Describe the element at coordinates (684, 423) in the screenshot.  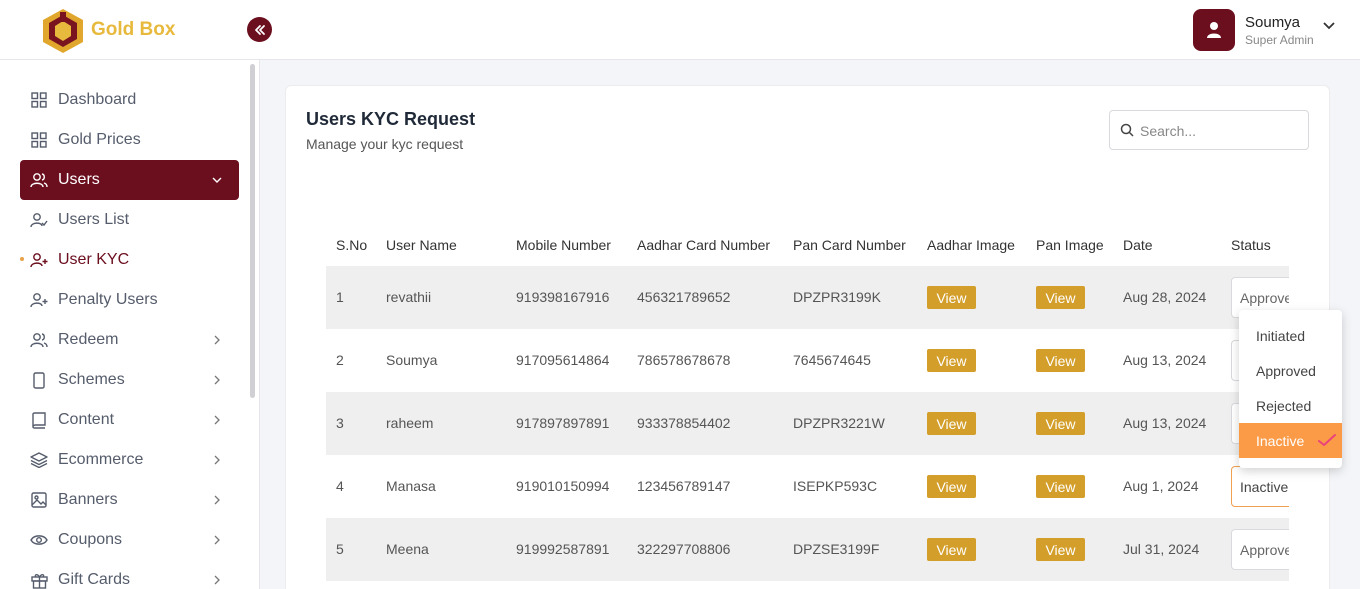
I see `aadhar-cell: 933378854402` at that location.